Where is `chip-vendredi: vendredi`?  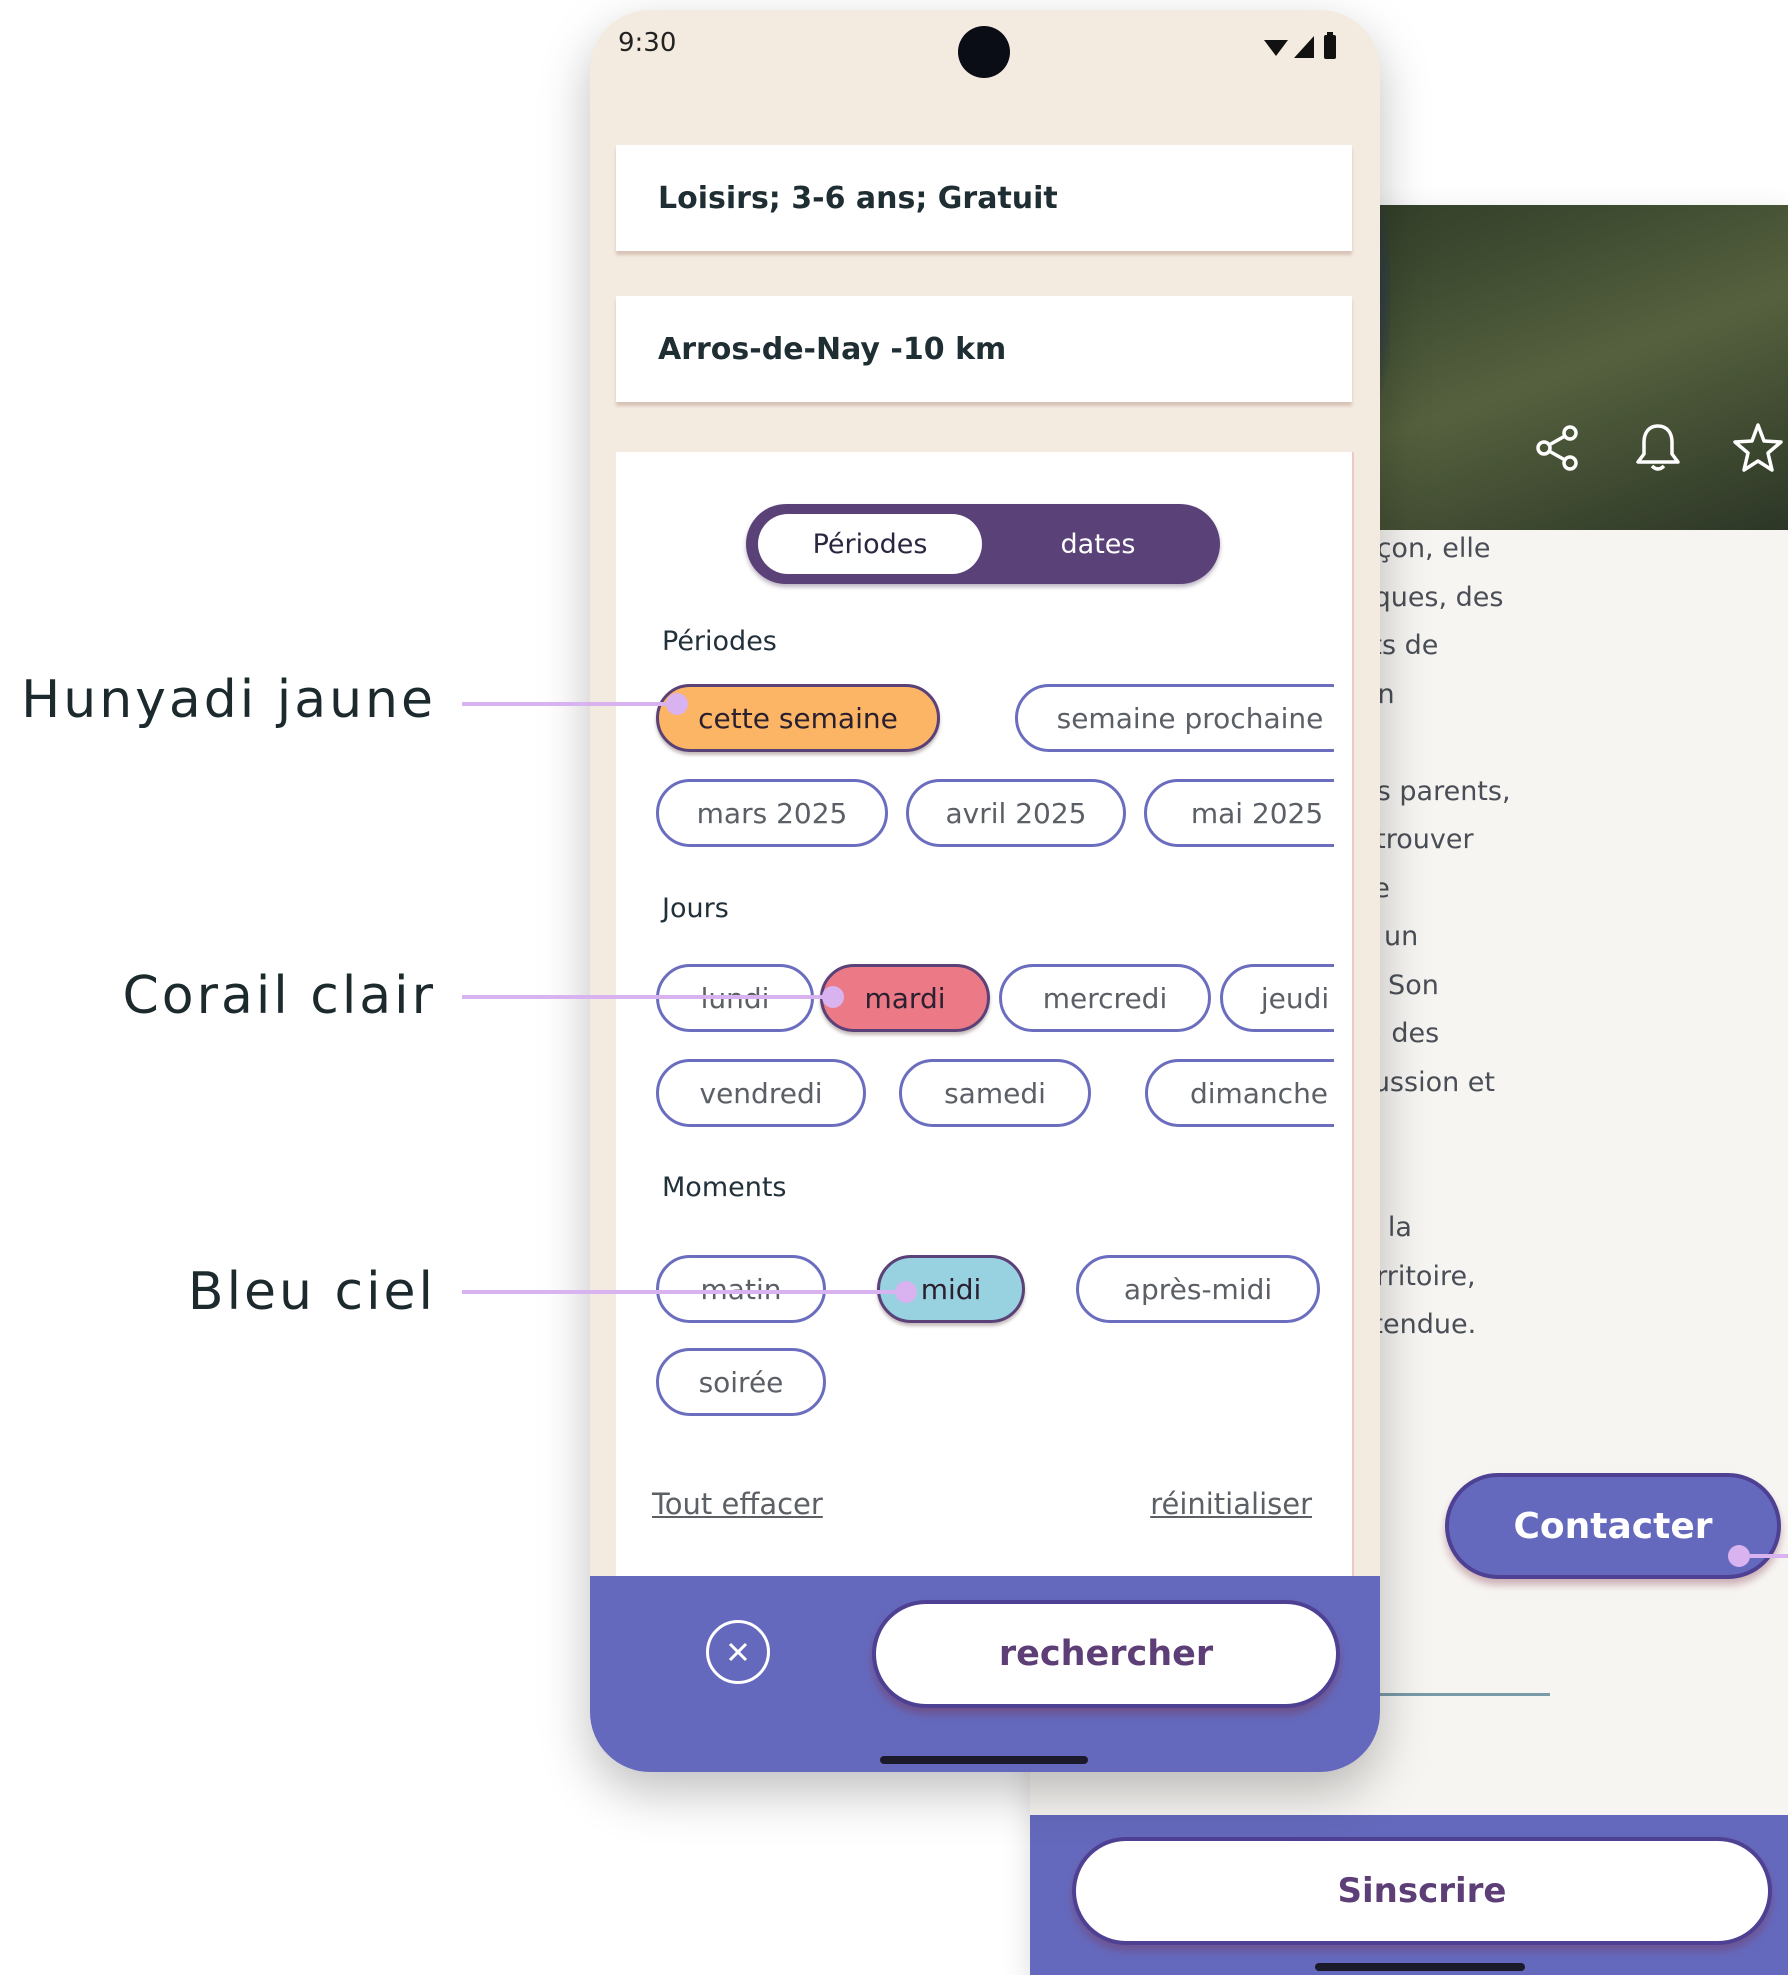 chip-vendredi: vendredi is located at coordinates (761, 1093).